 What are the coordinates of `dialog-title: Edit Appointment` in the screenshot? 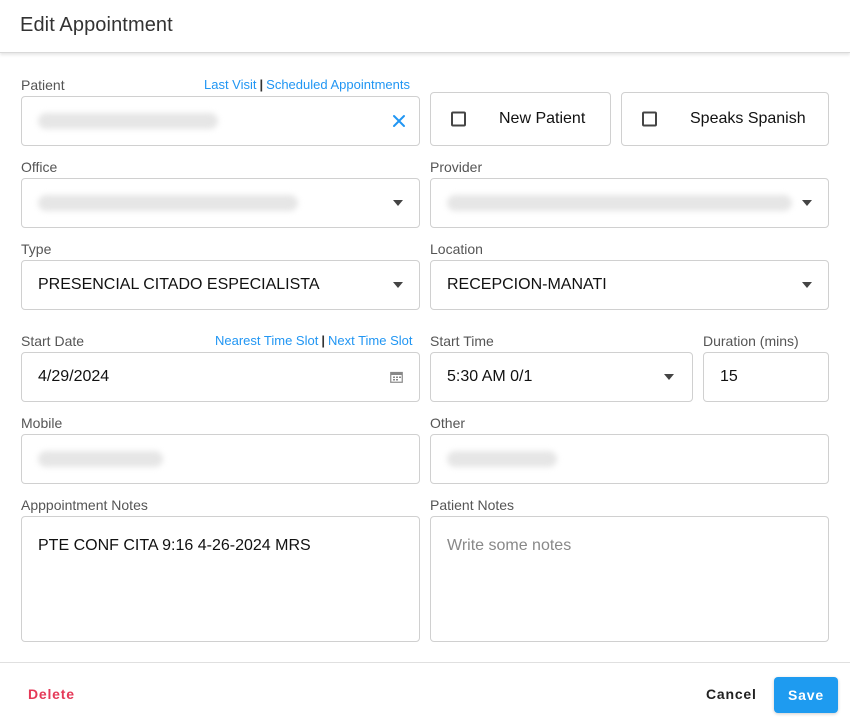 It's located at (96, 25).